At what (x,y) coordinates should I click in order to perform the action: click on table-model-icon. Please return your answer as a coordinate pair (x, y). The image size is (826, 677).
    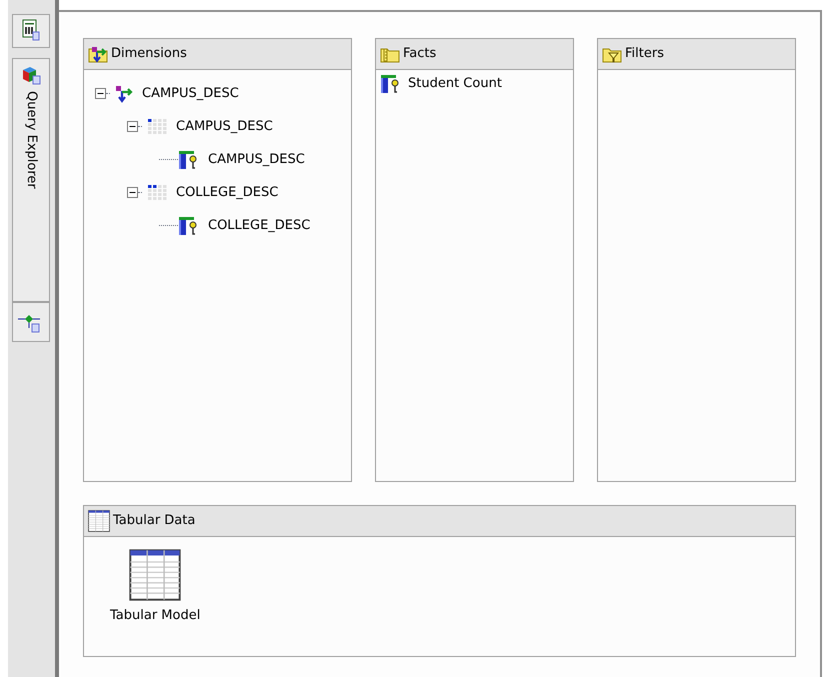
    Looking at the image, I should click on (155, 575).